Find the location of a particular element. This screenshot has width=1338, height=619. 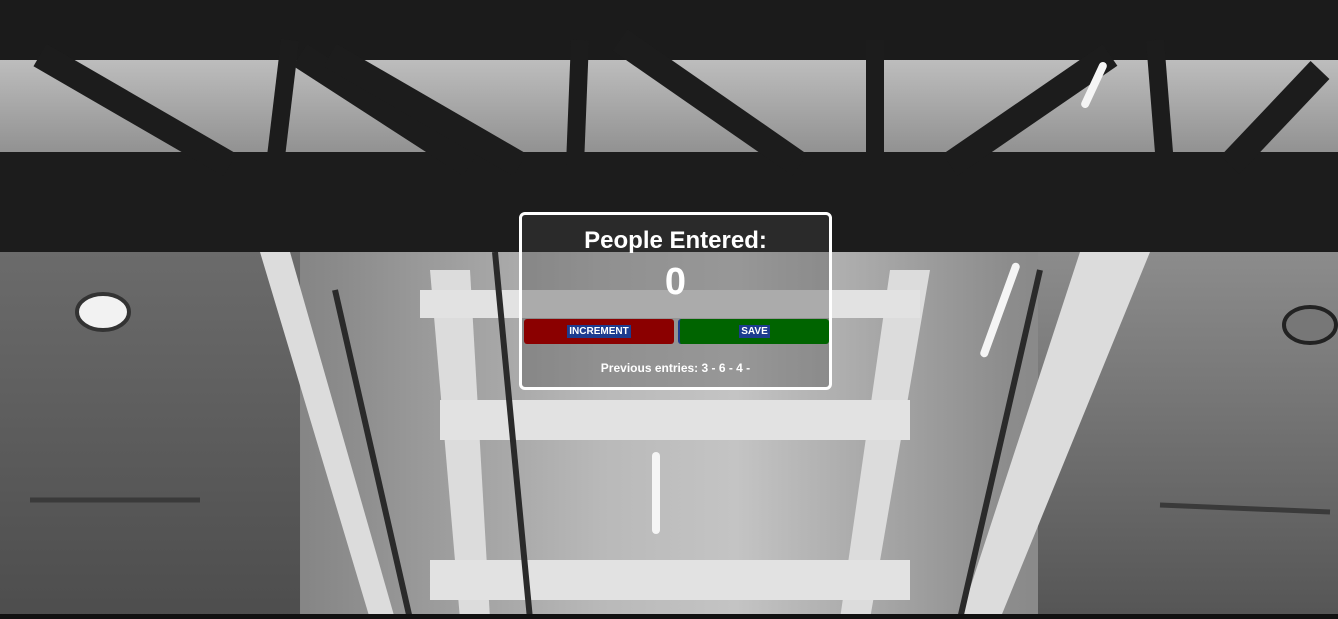

counter-title: People Entered: is located at coordinates (675, 240).